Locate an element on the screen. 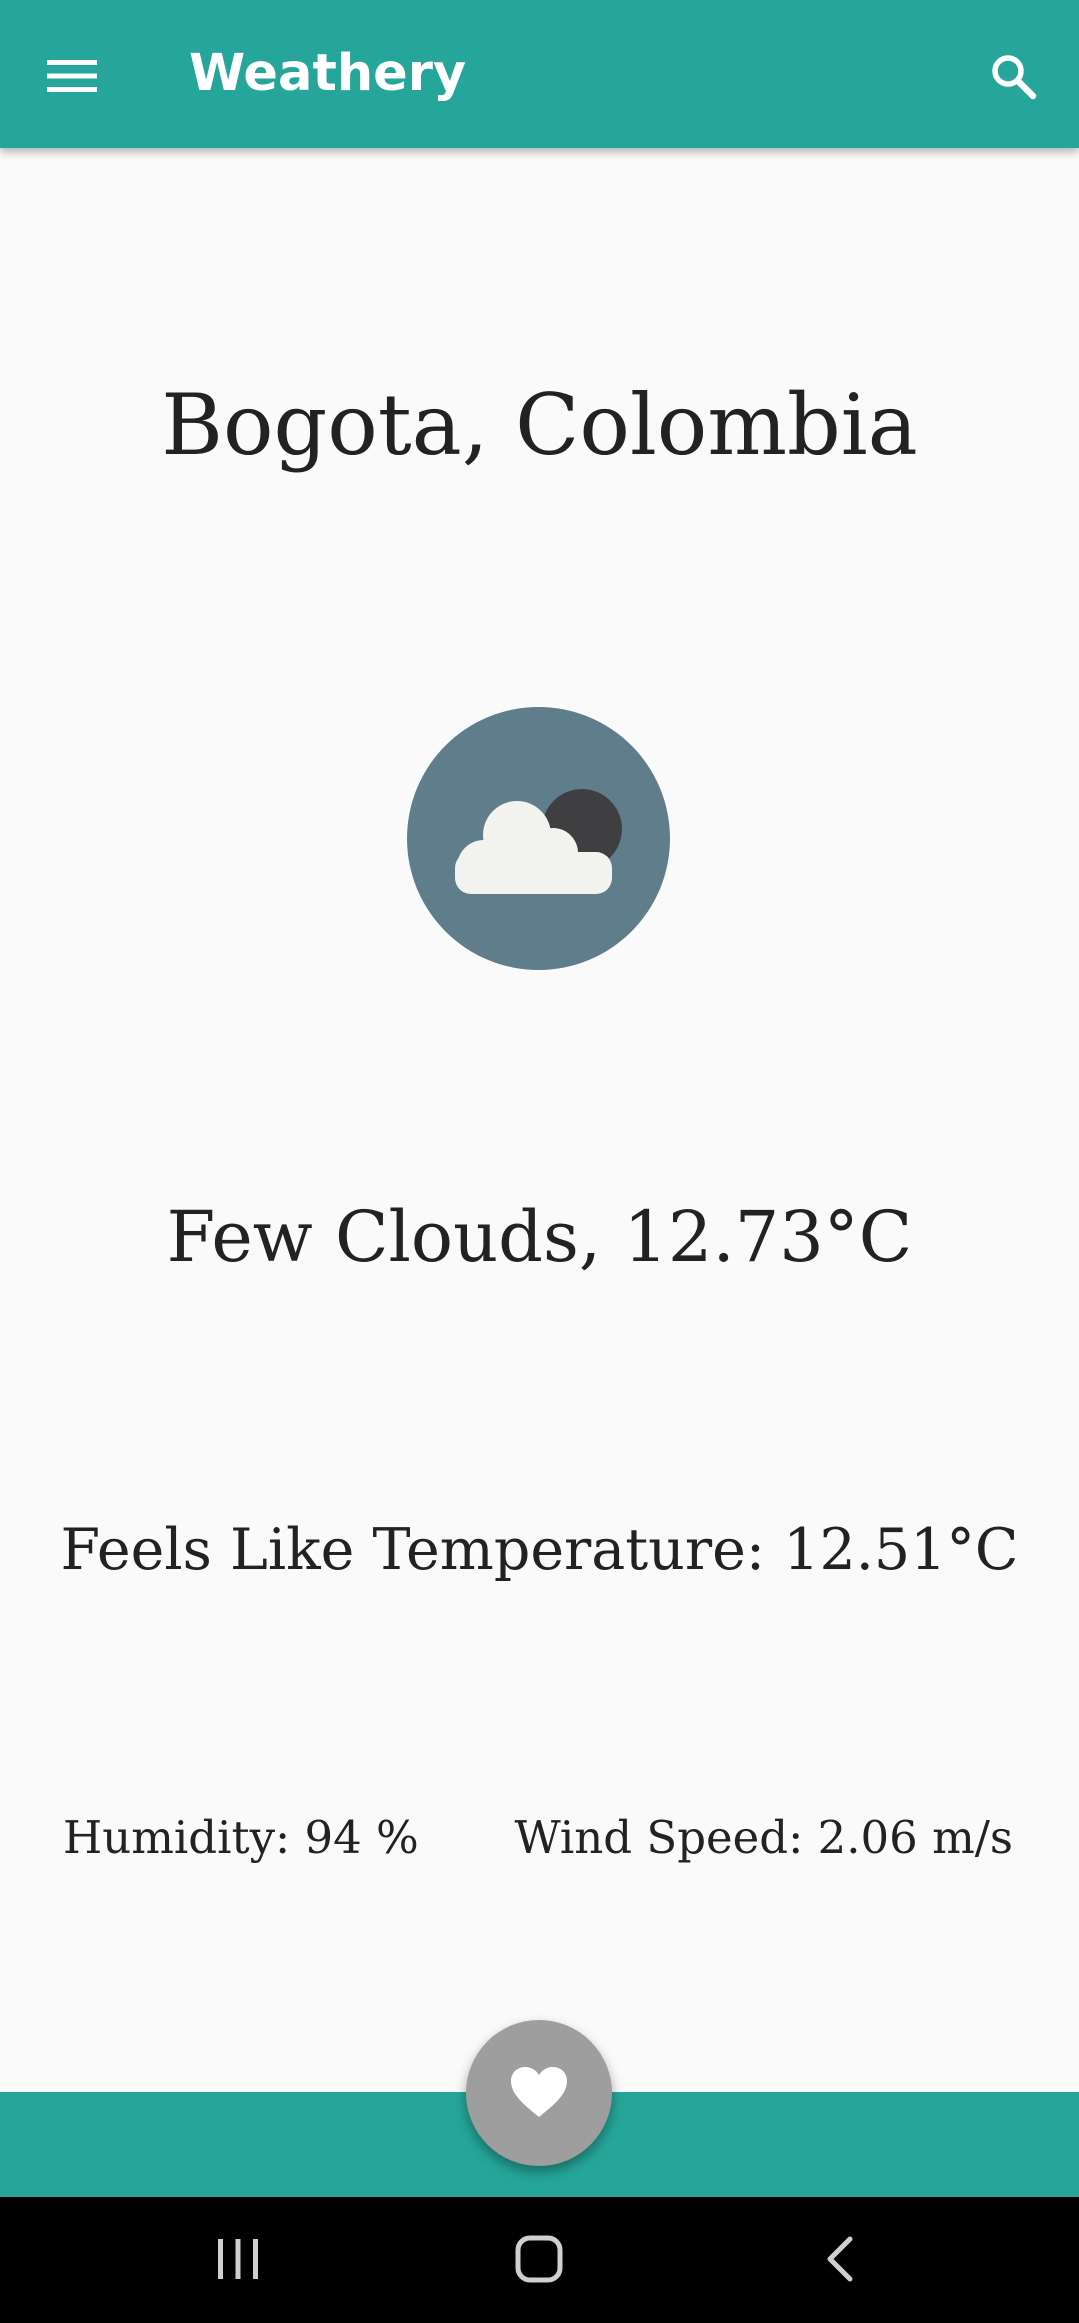 This screenshot has width=1079, height=2323. feels-like-text: Feels Like Temperature: 12.51°C is located at coordinates (539, 1550).